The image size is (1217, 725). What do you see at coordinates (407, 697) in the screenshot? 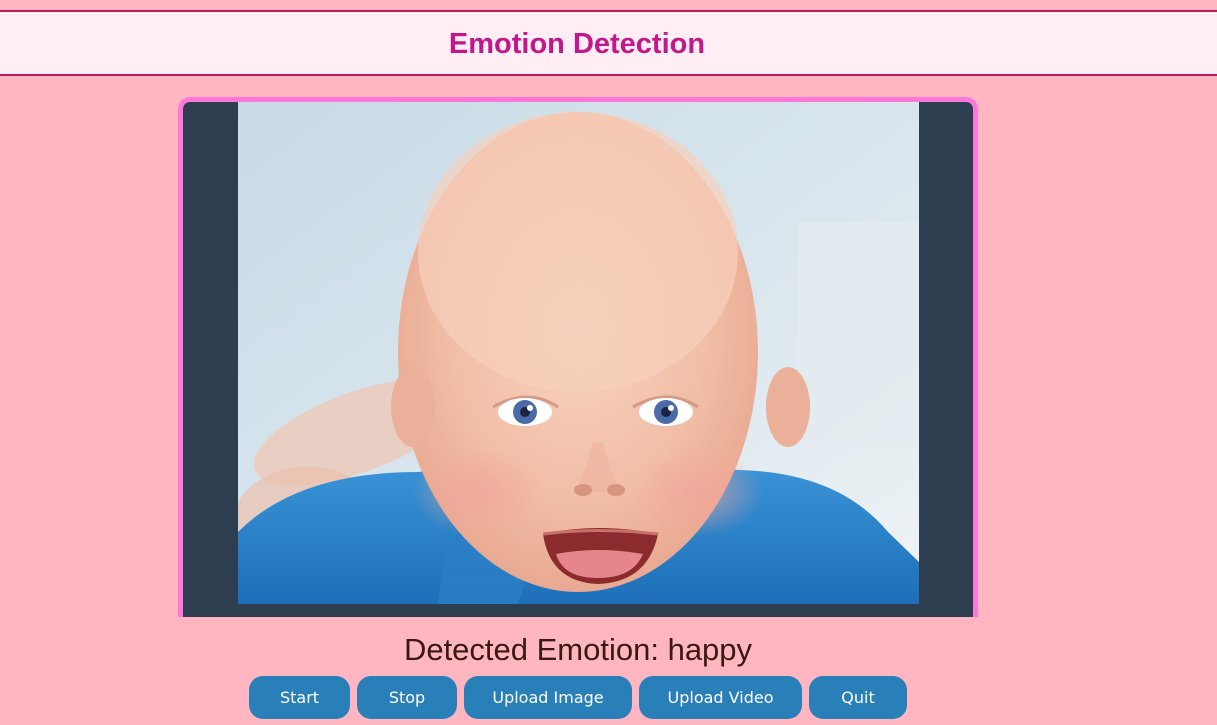
I see `stop-button: Stop` at bounding box center [407, 697].